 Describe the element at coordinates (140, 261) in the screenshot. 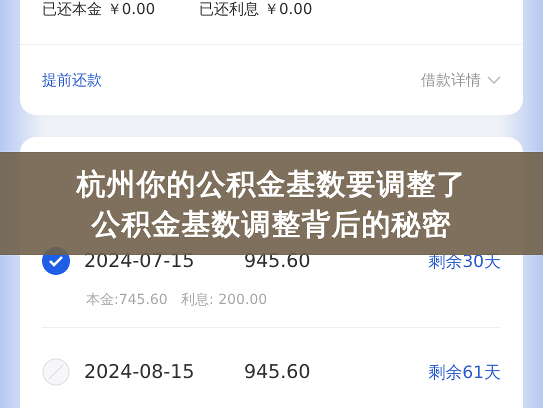

I see `due-date: 2024-07-15` at that location.